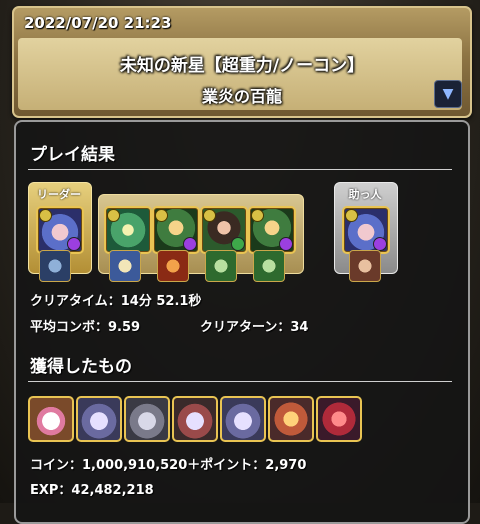 This screenshot has width=480, height=524. I want to click on loot-item-5-icon, so click(243, 419).